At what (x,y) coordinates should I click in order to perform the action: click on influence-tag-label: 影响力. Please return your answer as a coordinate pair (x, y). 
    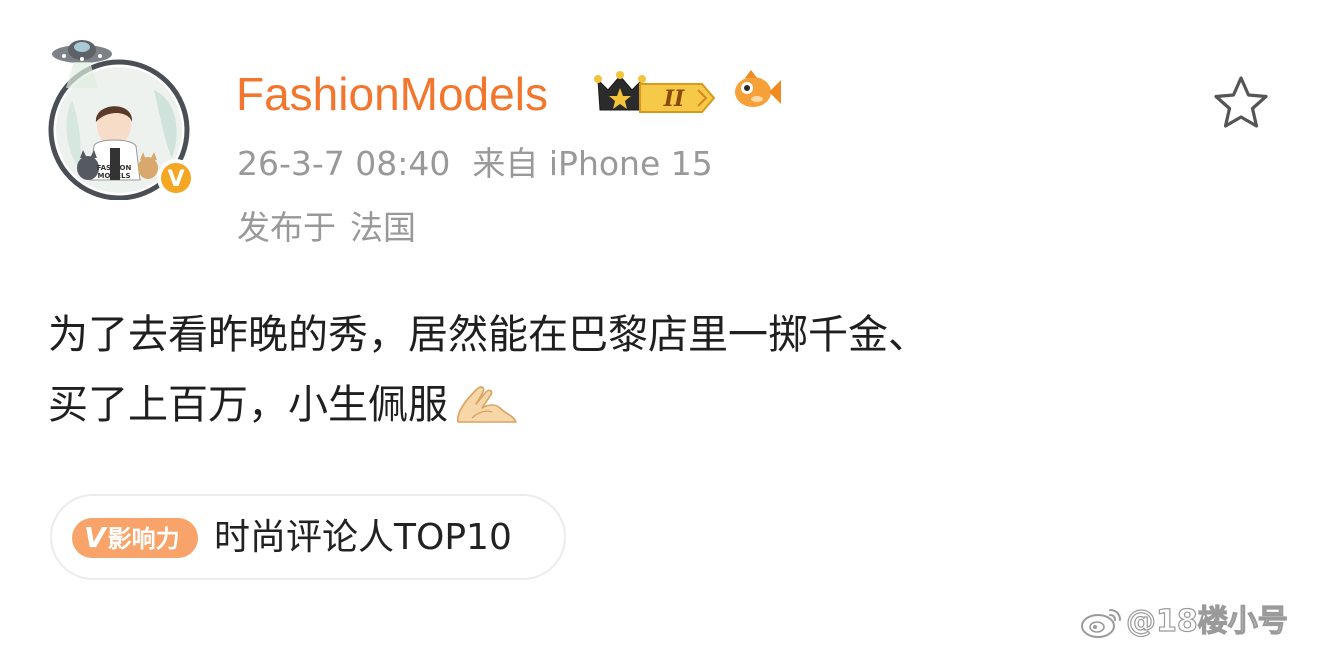
    Looking at the image, I should click on (143, 539).